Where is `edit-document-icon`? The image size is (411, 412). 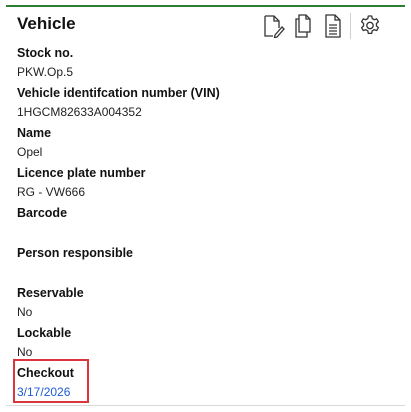
edit-document-icon is located at coordinates (274, 26).